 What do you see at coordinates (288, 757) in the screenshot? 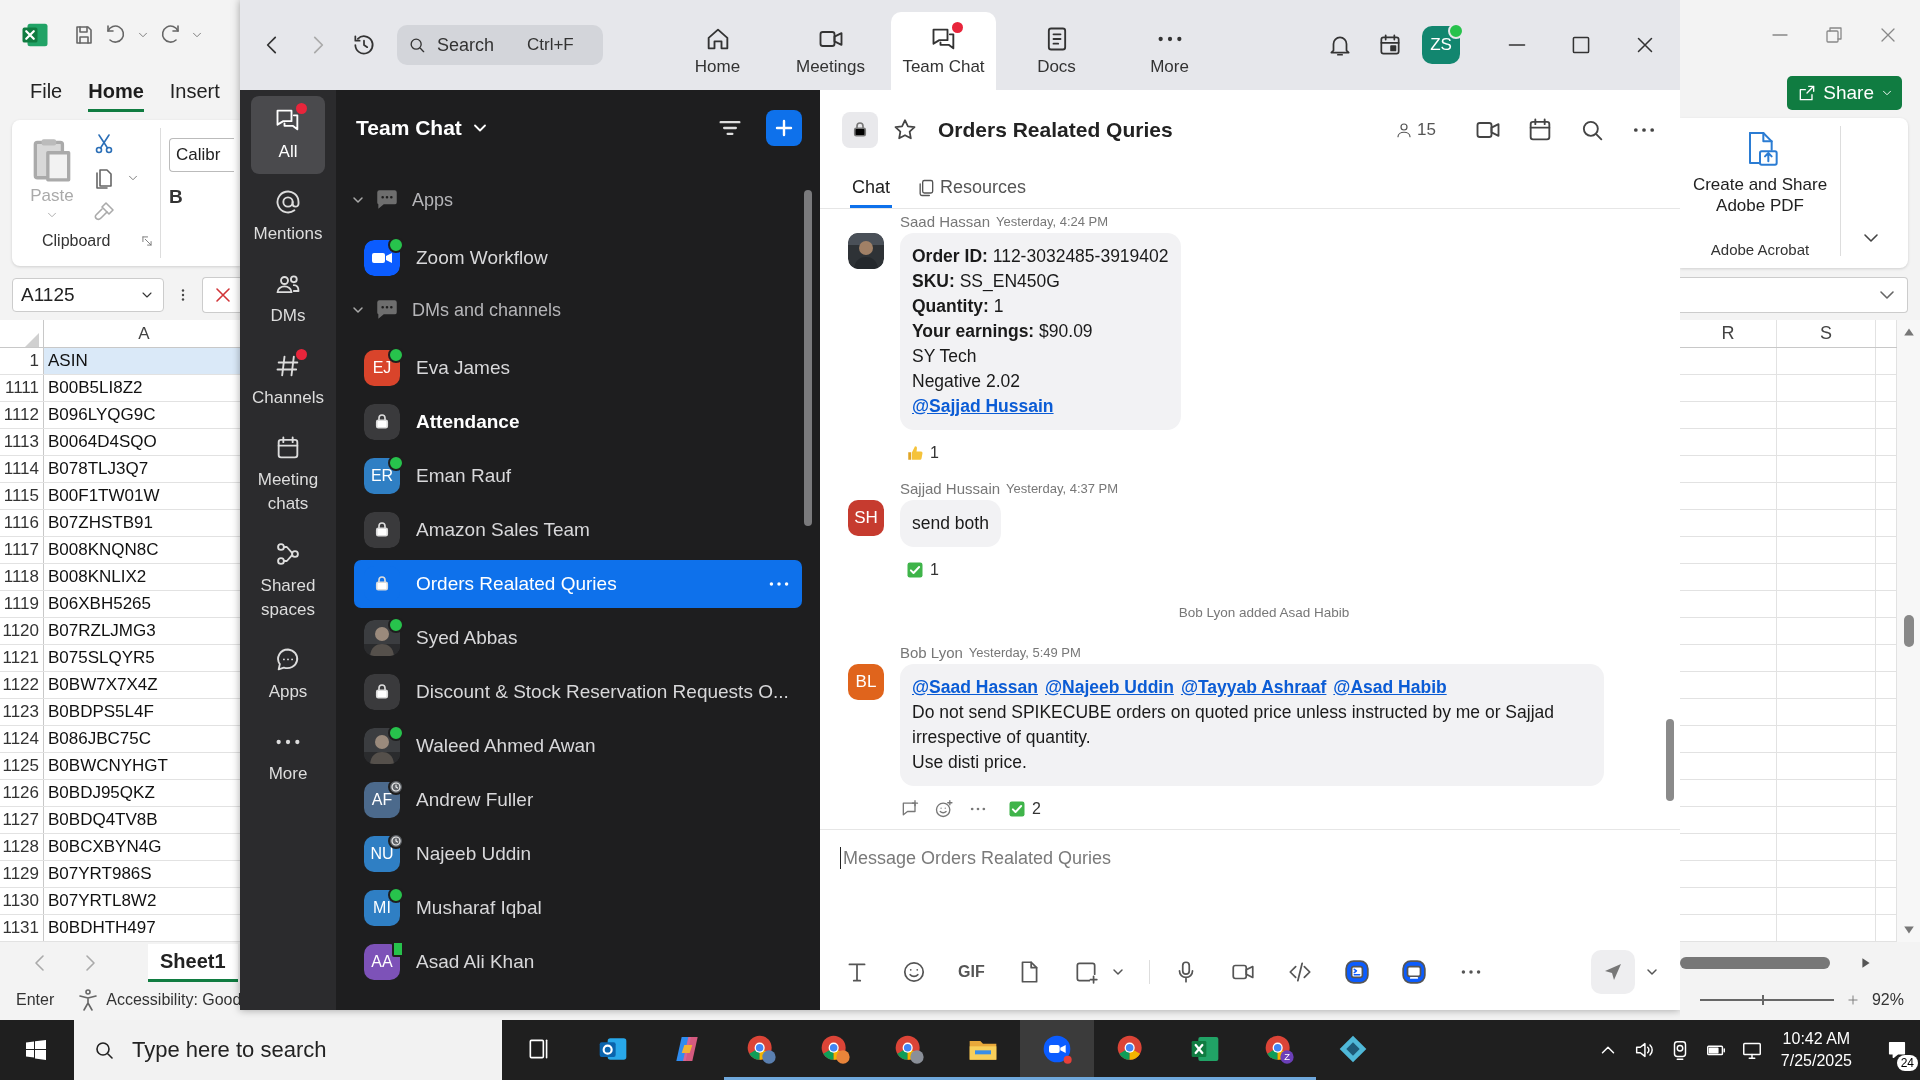
I see `sidebar-item: More` at bounding box center [288, 757].